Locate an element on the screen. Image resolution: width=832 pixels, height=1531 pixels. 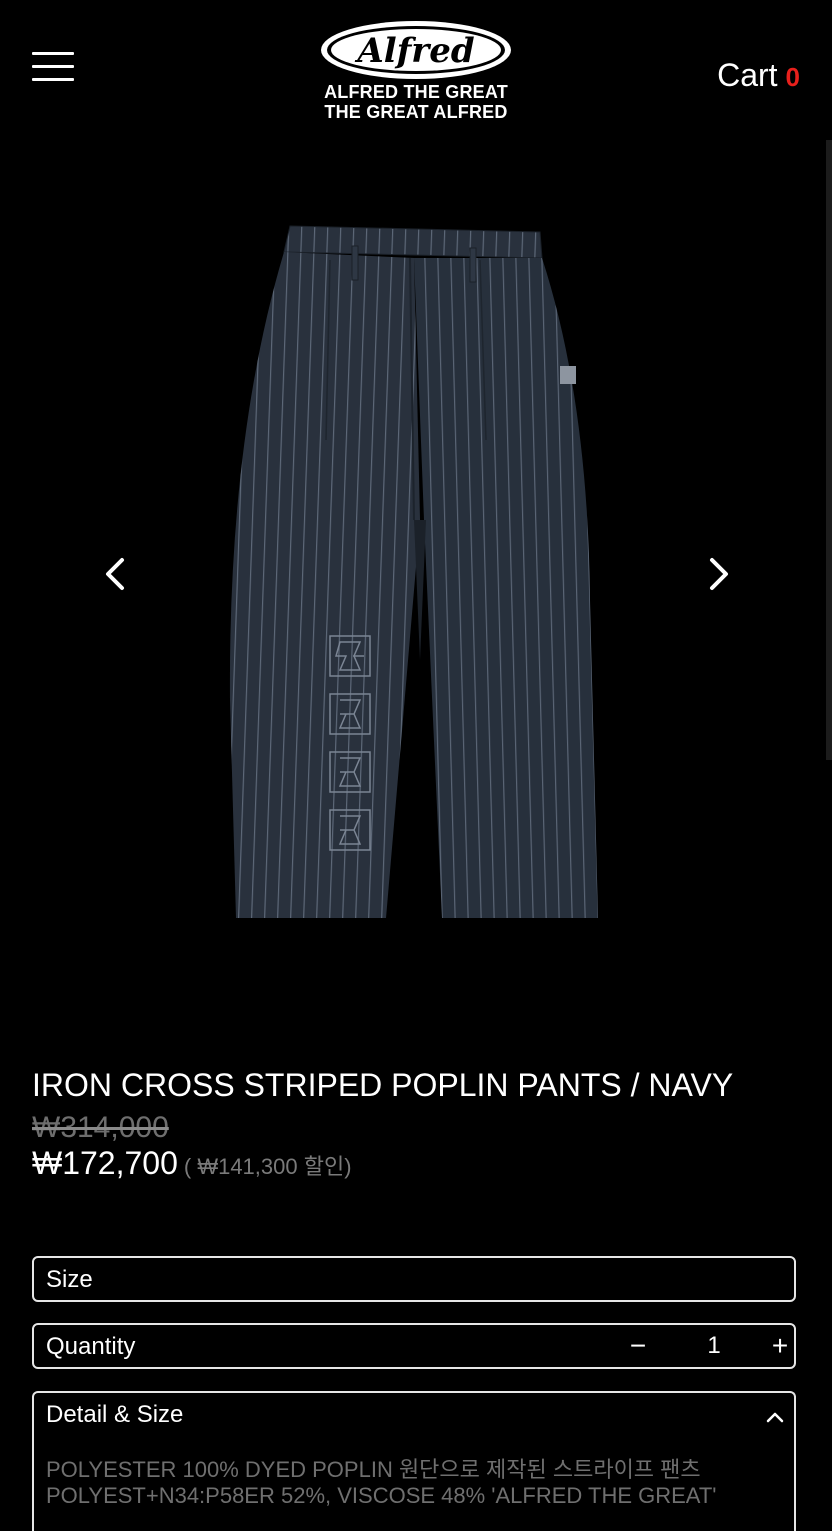
quantity-stepper: Quantity − 1 + is located at coordinates (414, 1346).